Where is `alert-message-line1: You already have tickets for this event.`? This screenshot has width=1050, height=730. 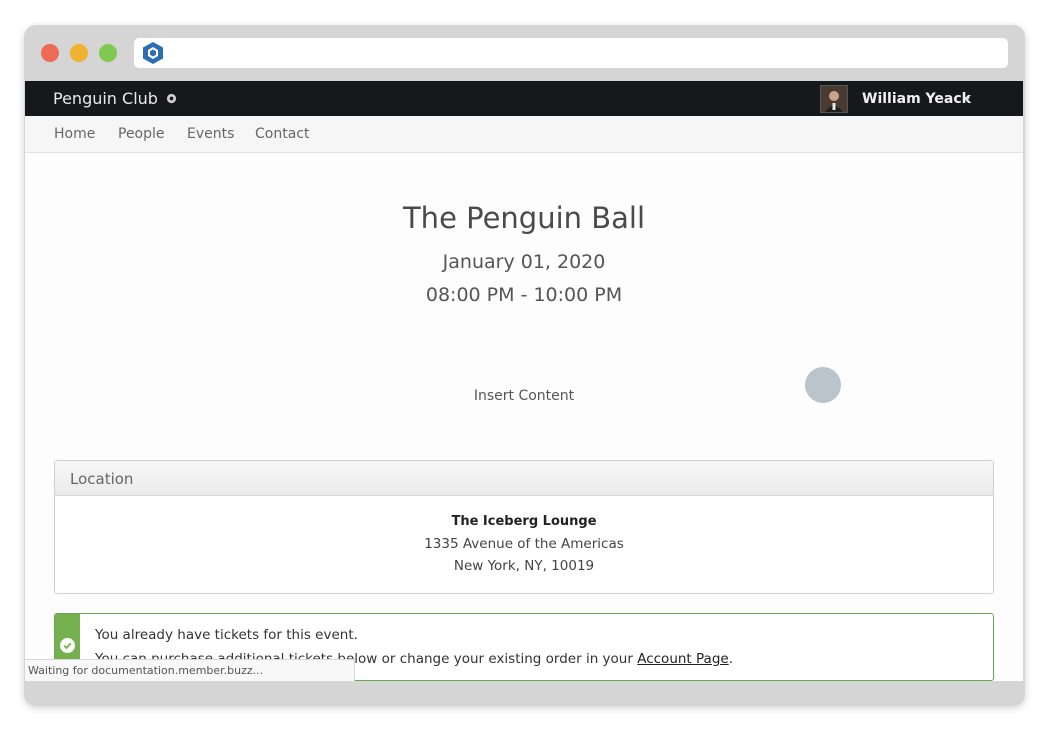
alert-message-line1: You already have tickets for this event. is located at coordinates (226, 635).